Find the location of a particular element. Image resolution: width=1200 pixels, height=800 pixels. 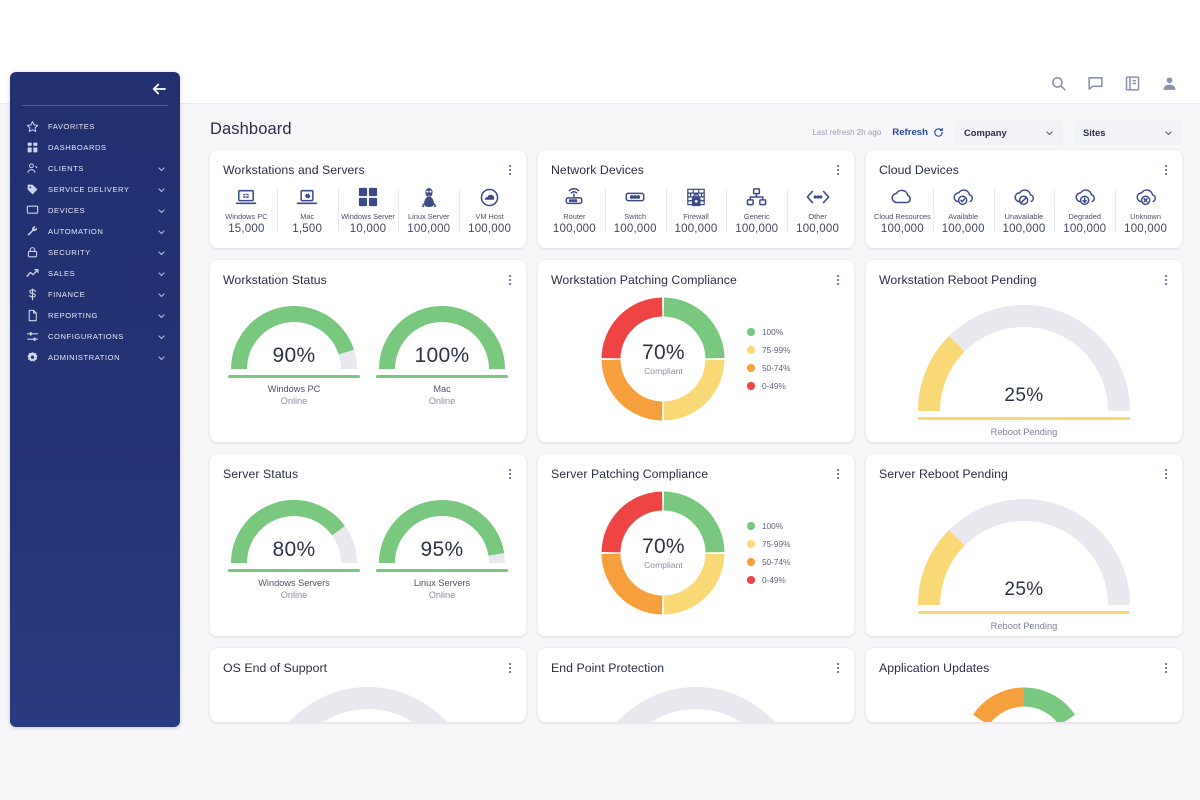

gauge-caption: Windows Servers is located at coordinates (294, 582).